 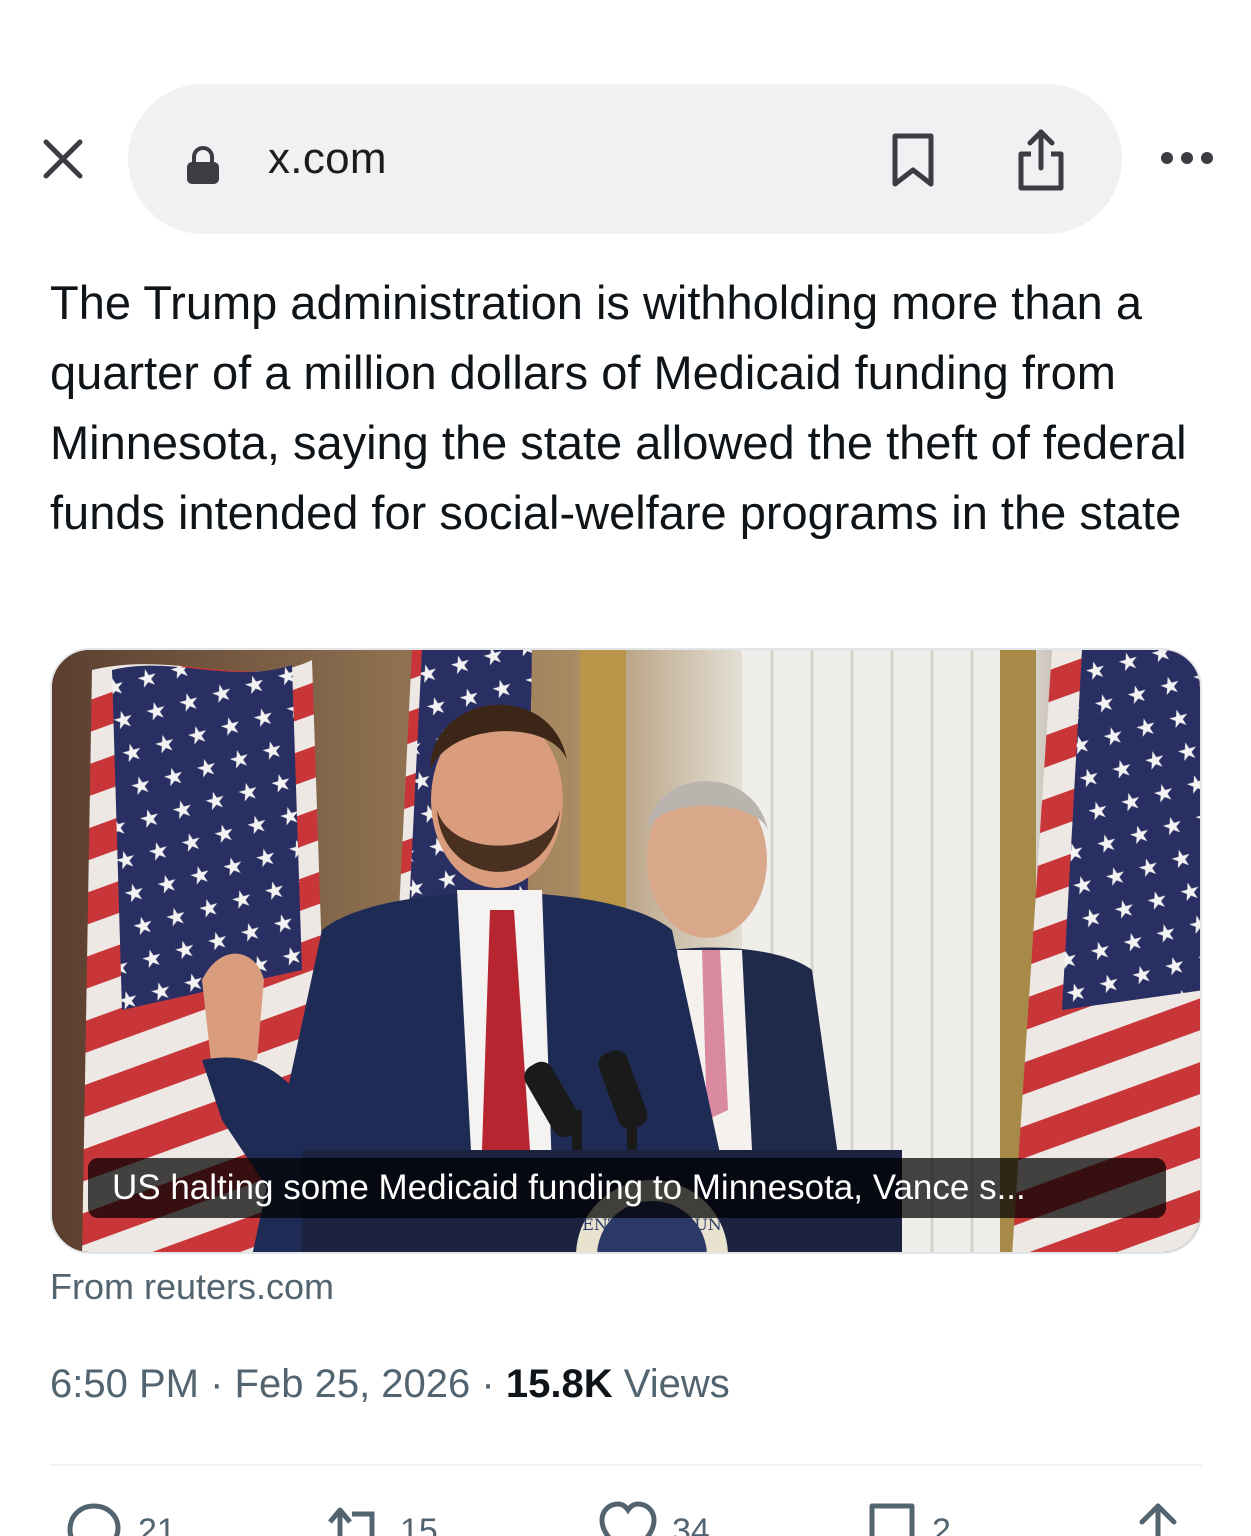 What do you see at coordinates (559, 1384) in the screenshot?
I see `views-count: 15.8K` at bounding box center [559, 1384].